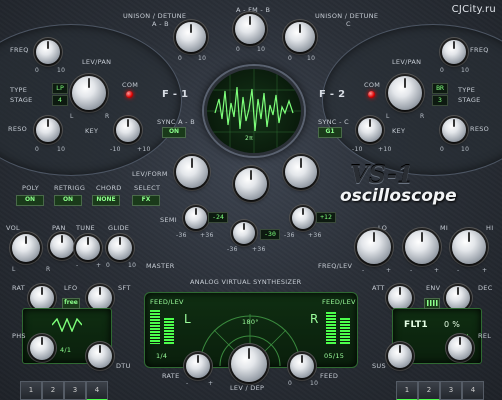 The width and height of the screenshot is (502, 400). What do you see at coordinates (303, 218) in the screenshot?
I see `semi-knob-c` at bounding box center [303, 218].